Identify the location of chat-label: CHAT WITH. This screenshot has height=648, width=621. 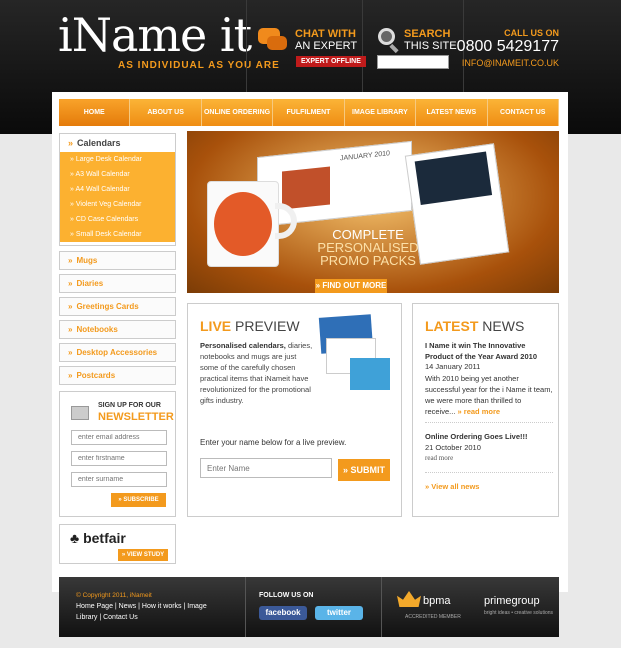
(325, 34).